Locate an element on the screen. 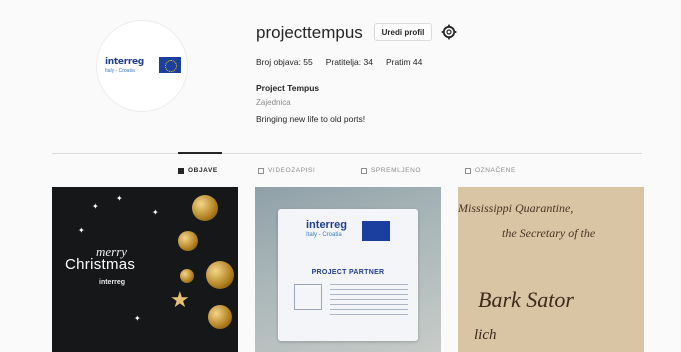 Image resolution: width=681 pixels, height=352 pixels. interreg-logo-sub: Italy - Croatia is located at coordinates (120, 71).